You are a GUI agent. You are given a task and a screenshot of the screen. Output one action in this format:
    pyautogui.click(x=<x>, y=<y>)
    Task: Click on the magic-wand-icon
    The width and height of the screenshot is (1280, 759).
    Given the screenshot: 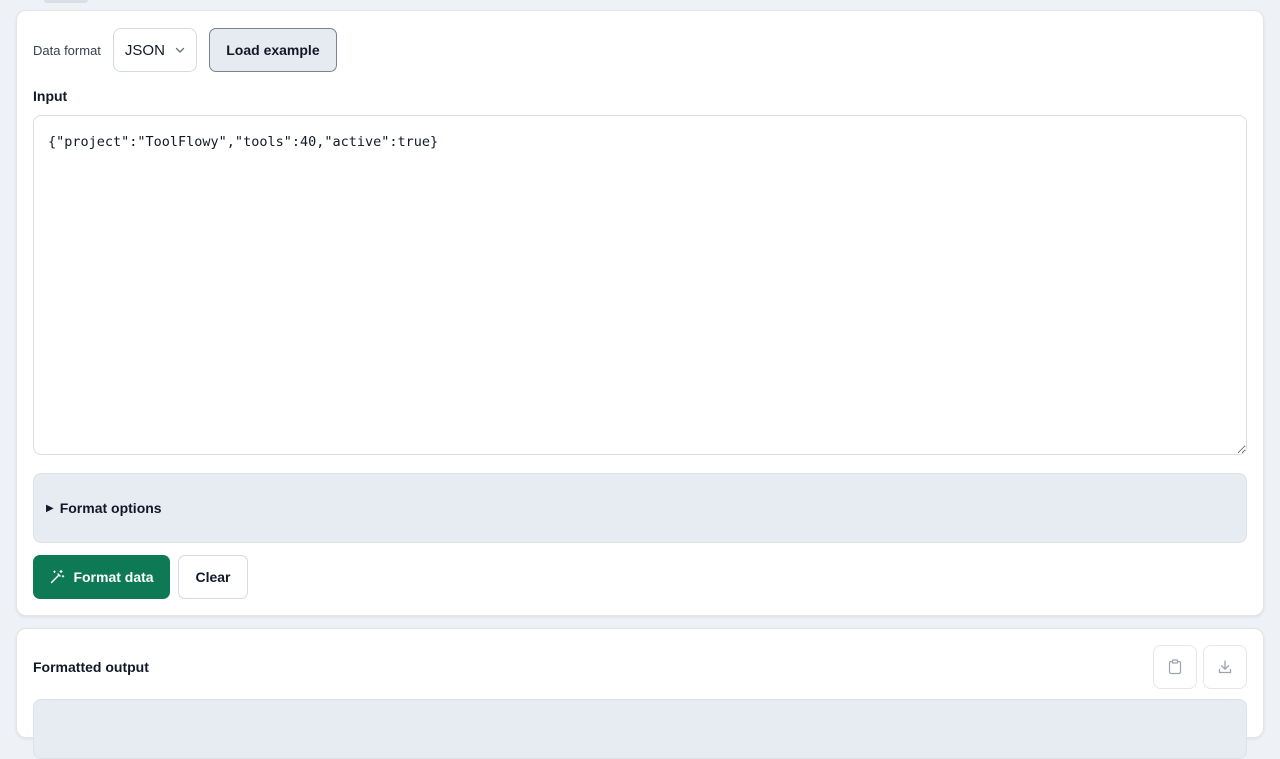 What is the action you would take?
    pyautogui.click(x=58, y=576)
    